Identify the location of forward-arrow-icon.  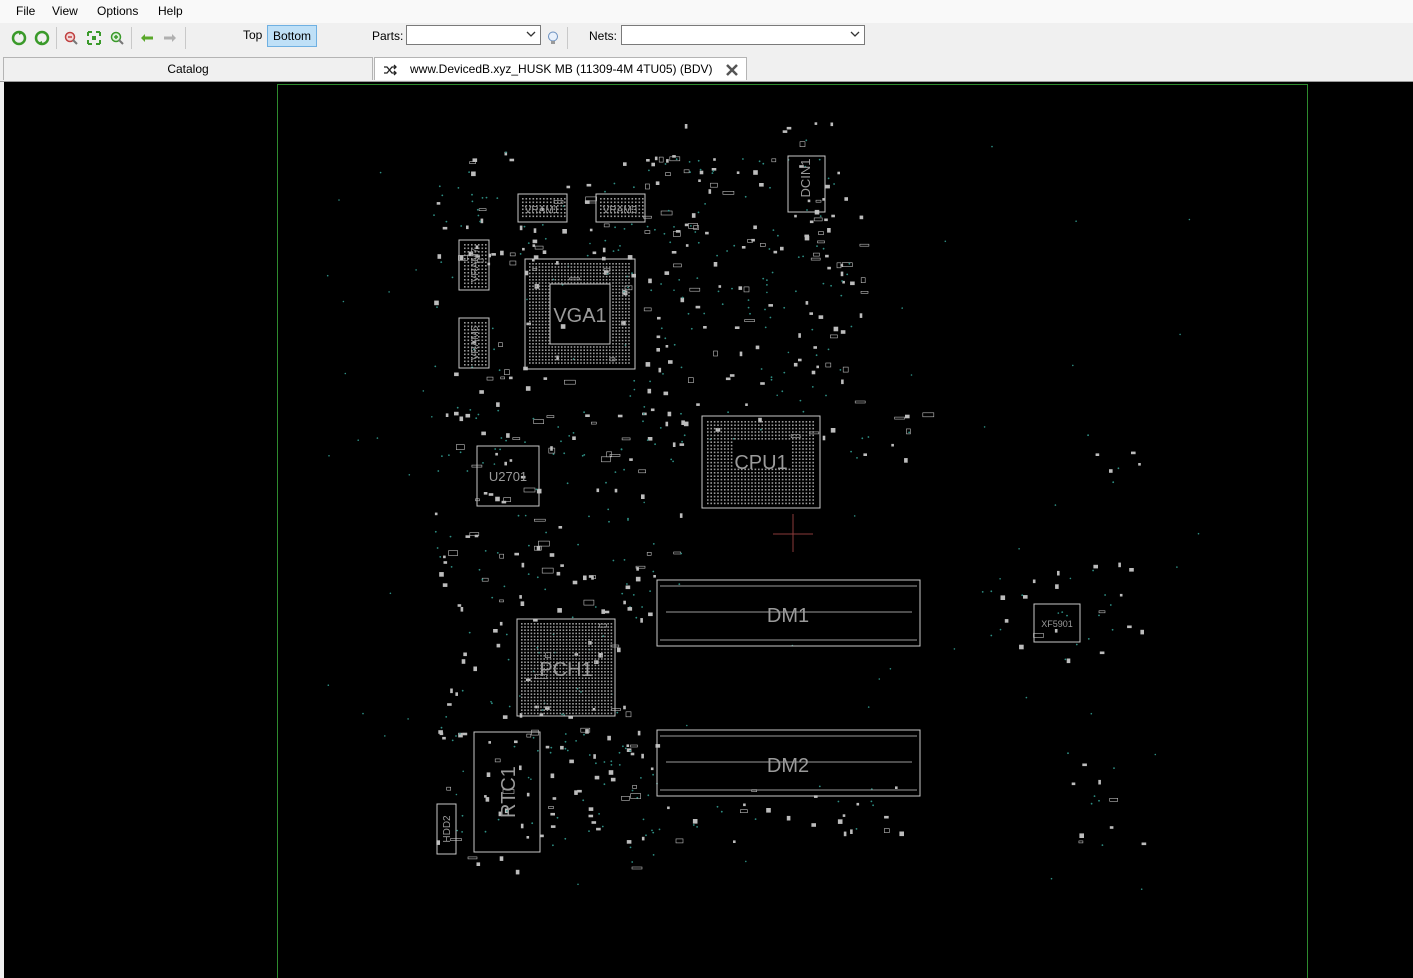
(170, 38).